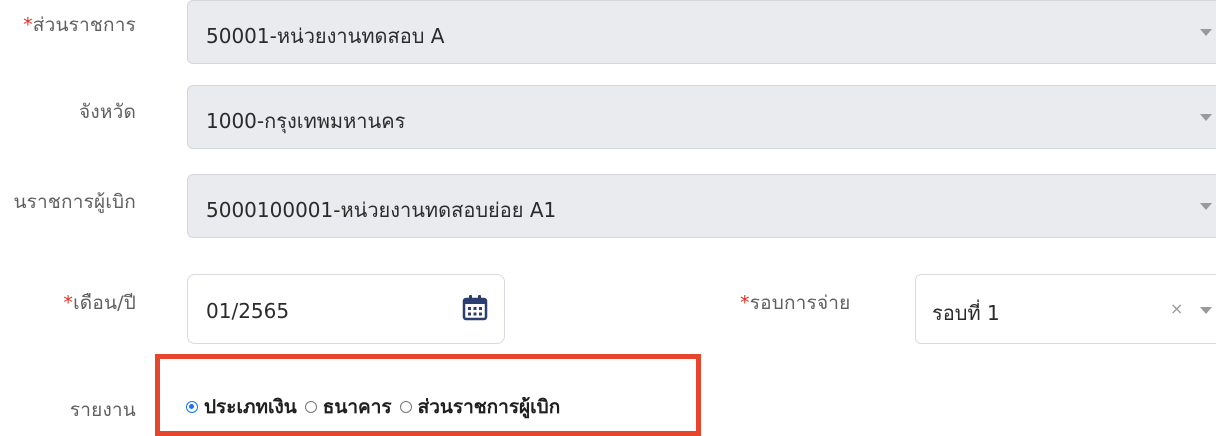 The width and height of the screenshot is (1216, 436). I want to click on agency-label: *ส่วนราชการ, so click(79, 25).